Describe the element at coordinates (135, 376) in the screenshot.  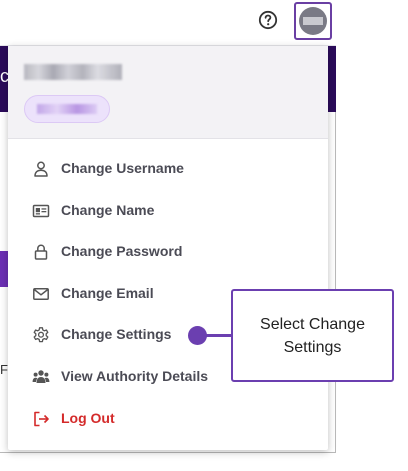
I see `menu-item-label: View Authority Details` at that location.